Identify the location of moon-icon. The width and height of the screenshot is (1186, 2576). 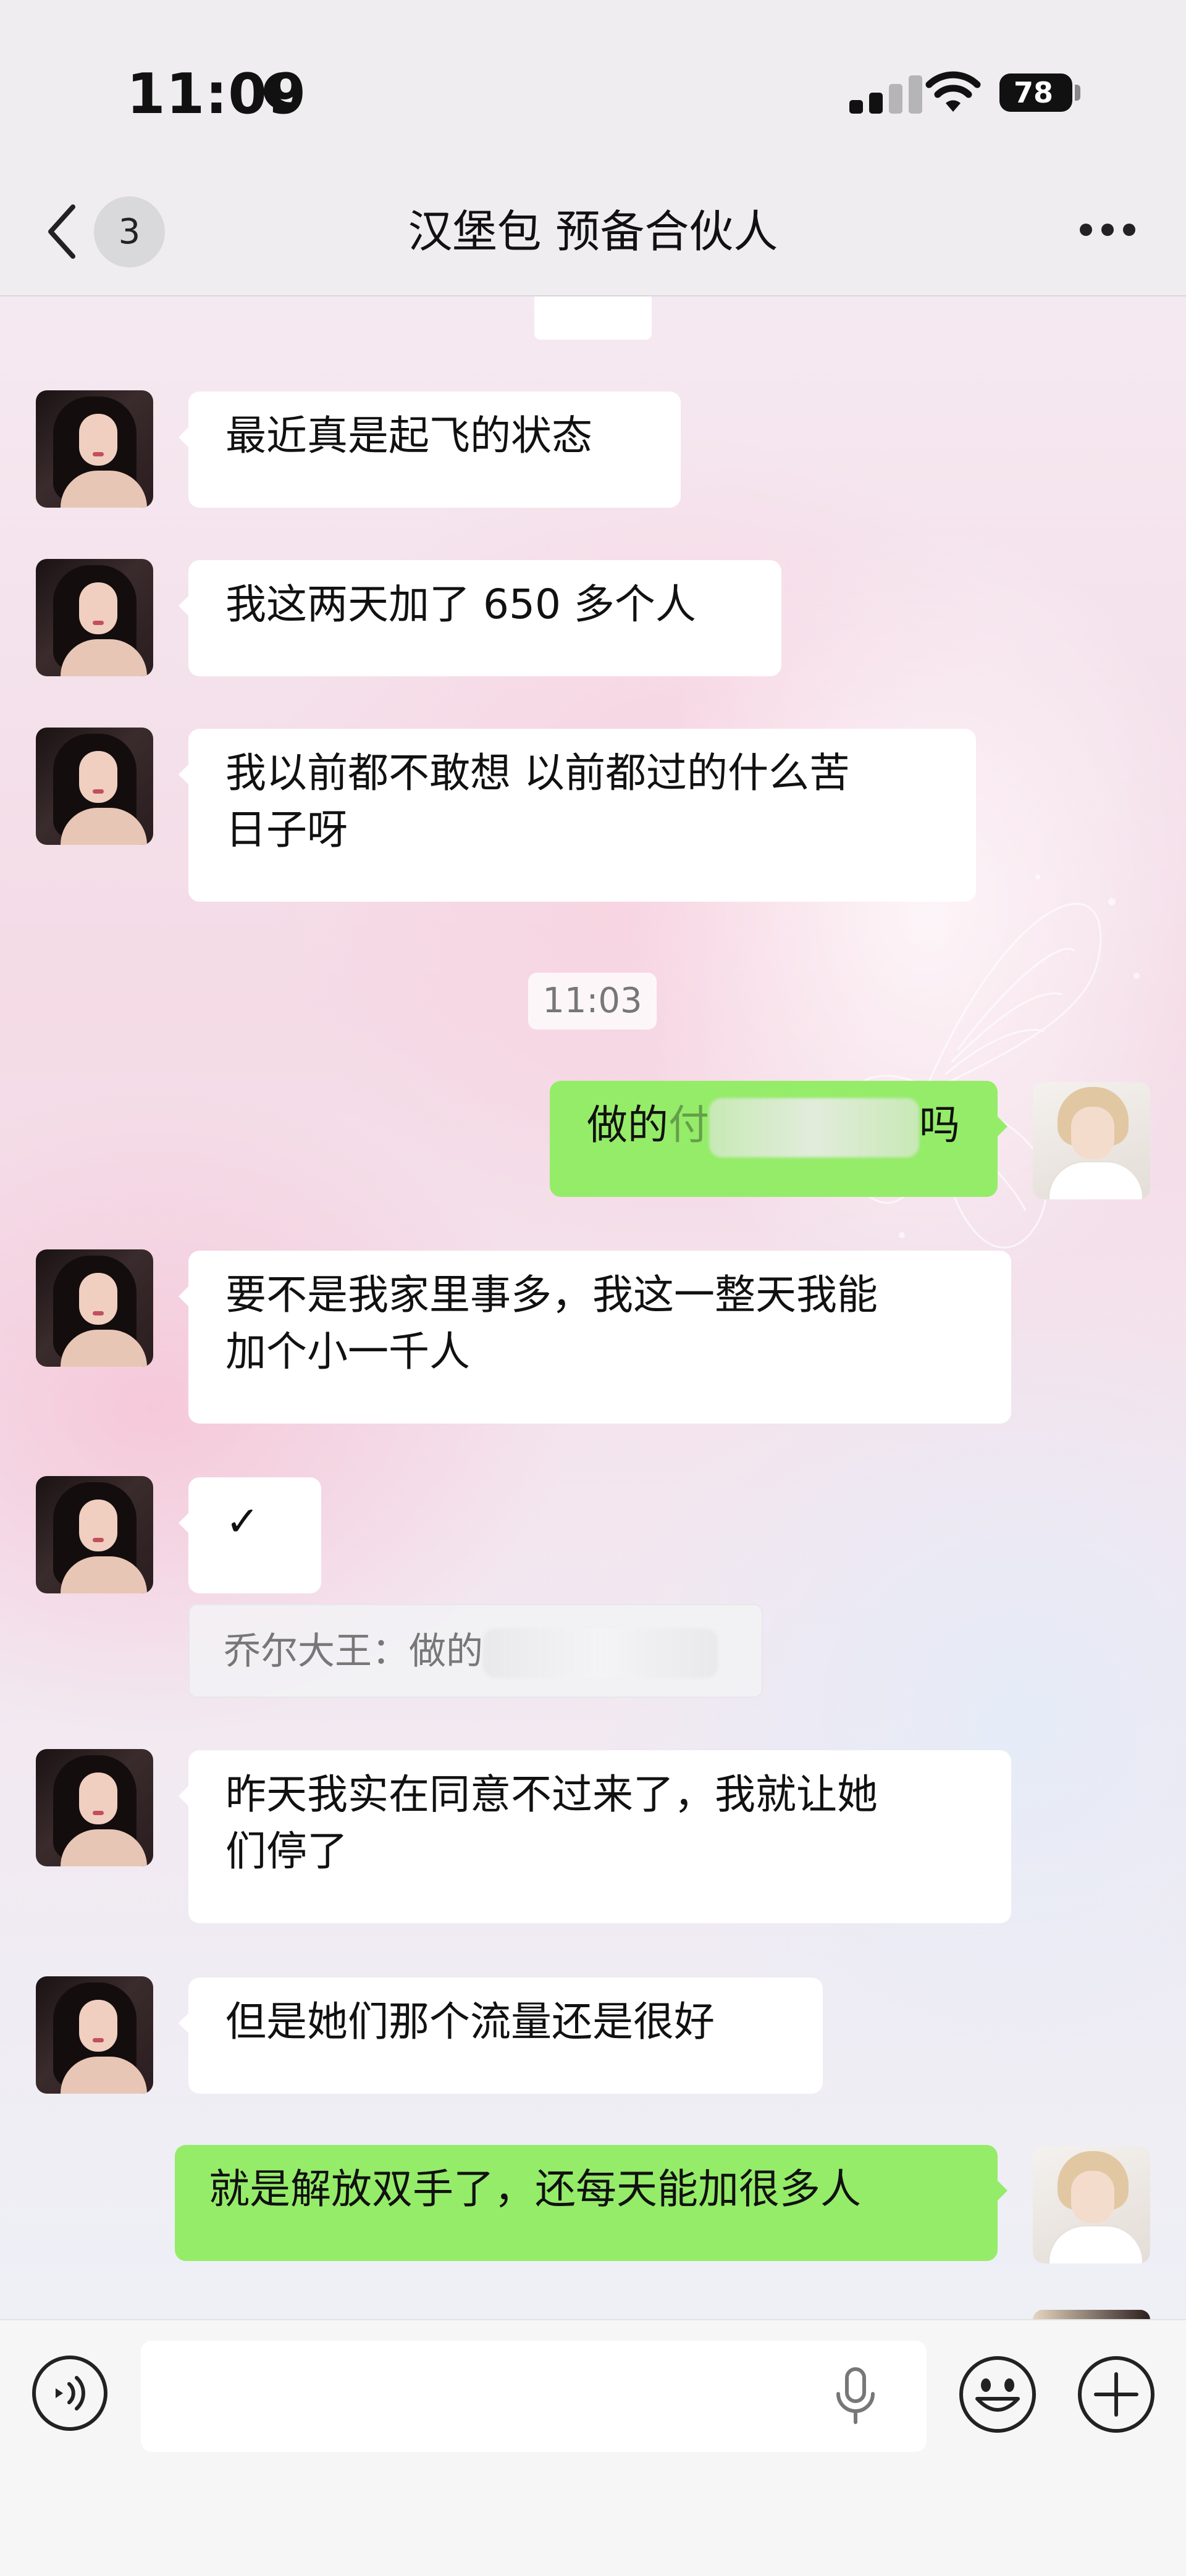
(281, 91).